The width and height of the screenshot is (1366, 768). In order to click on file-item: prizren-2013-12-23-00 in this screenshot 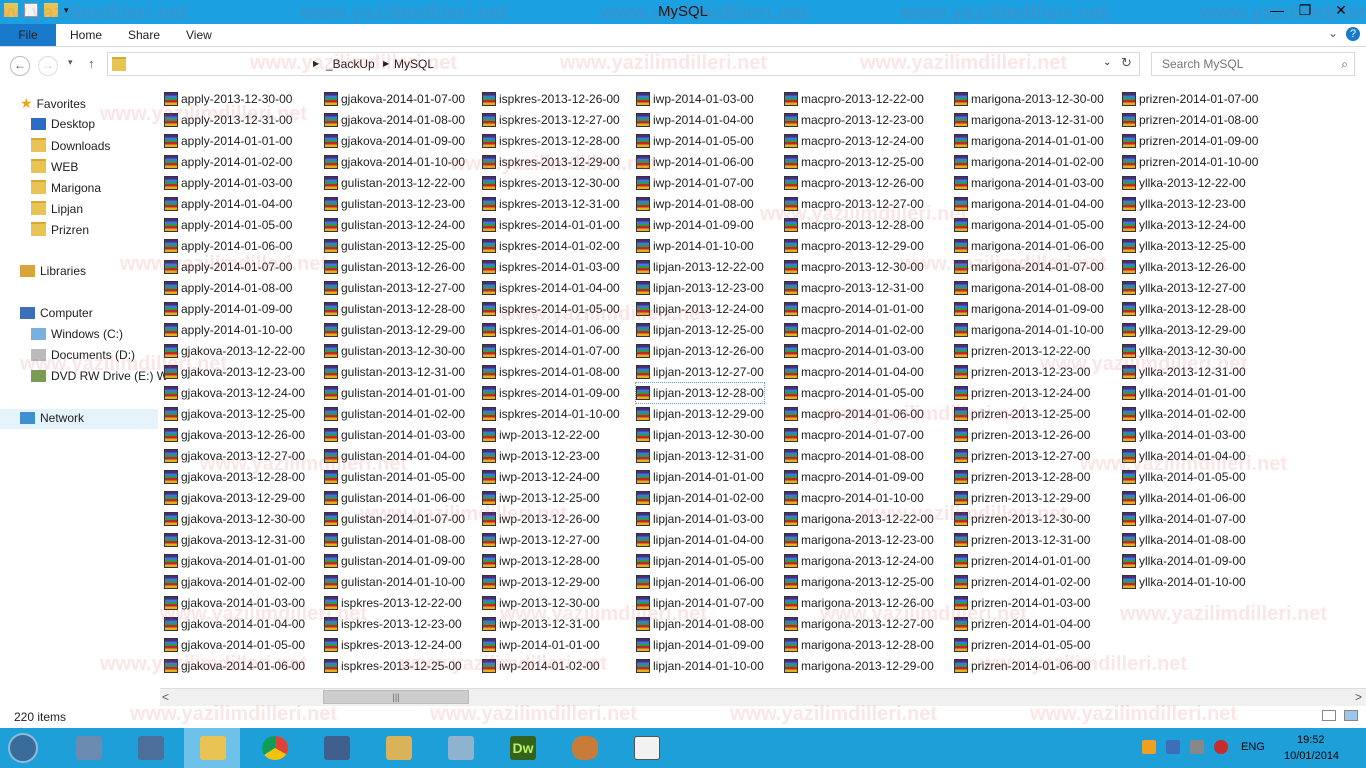, I will do `click(1022, 372)`.